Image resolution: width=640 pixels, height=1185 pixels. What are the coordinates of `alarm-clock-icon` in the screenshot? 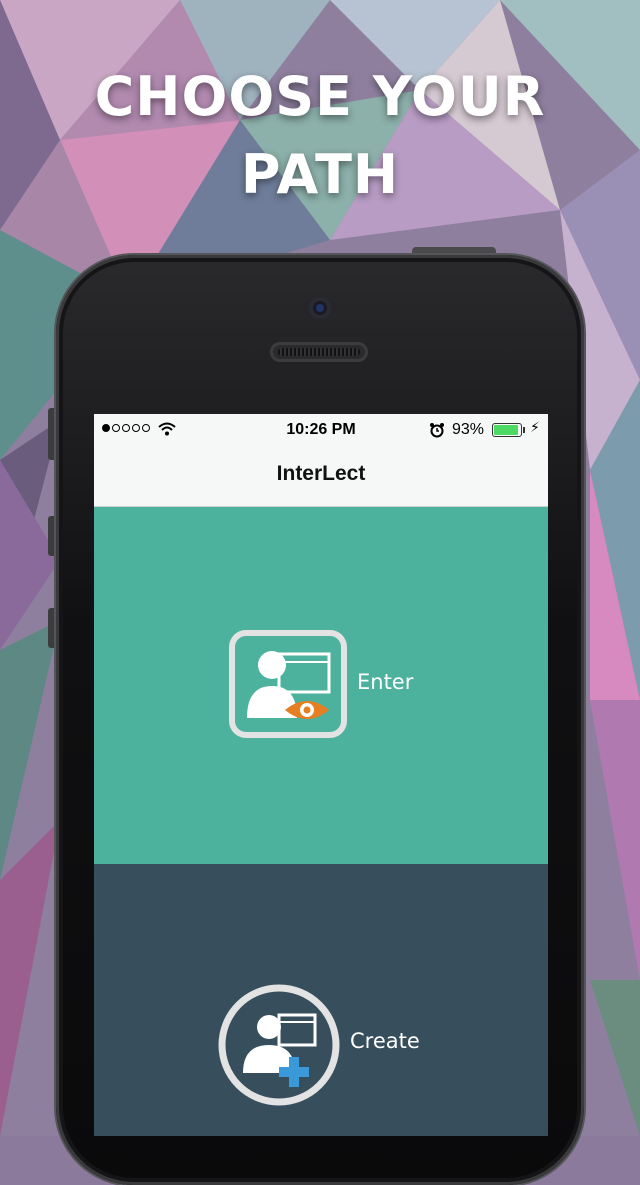 It's located at (437, 430).